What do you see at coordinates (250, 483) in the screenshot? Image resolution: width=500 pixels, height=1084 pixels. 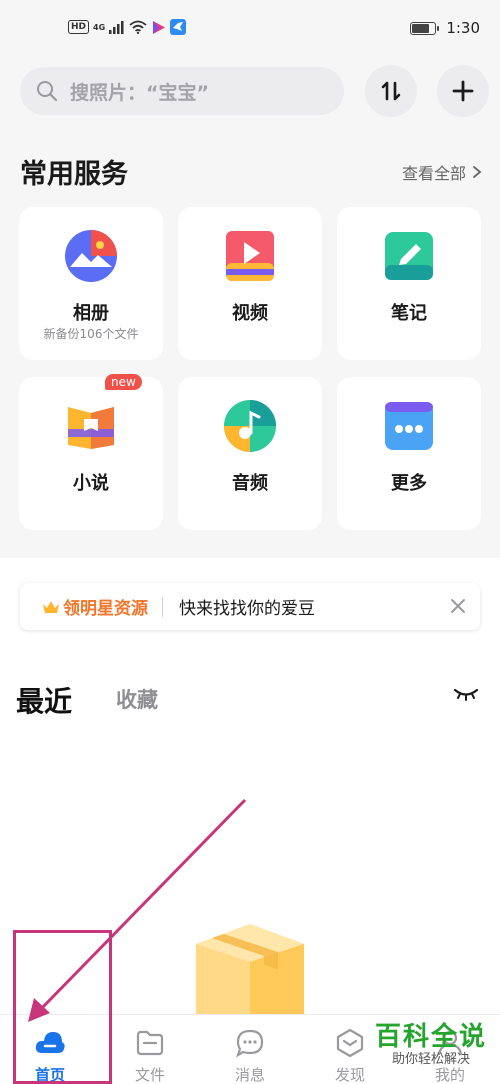 I see `service-label: 音频` at bounding box center [250, 483].